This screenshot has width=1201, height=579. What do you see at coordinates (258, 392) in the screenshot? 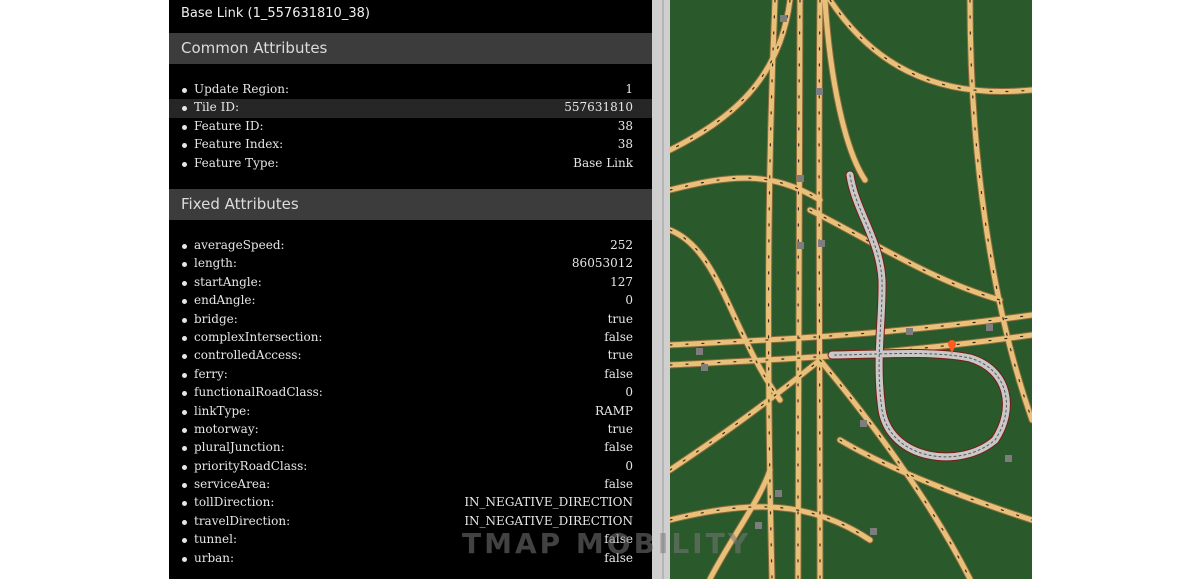
I see `attribute-key: functionalRoadClass:` at bounding box center [258, 392].